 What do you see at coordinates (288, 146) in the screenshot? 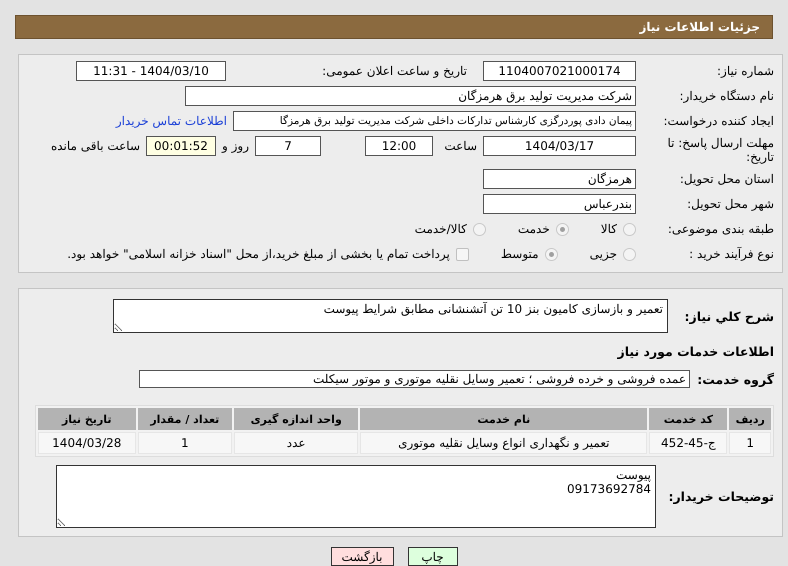
I see `days-field: 7` at bounding box center [288, 146].